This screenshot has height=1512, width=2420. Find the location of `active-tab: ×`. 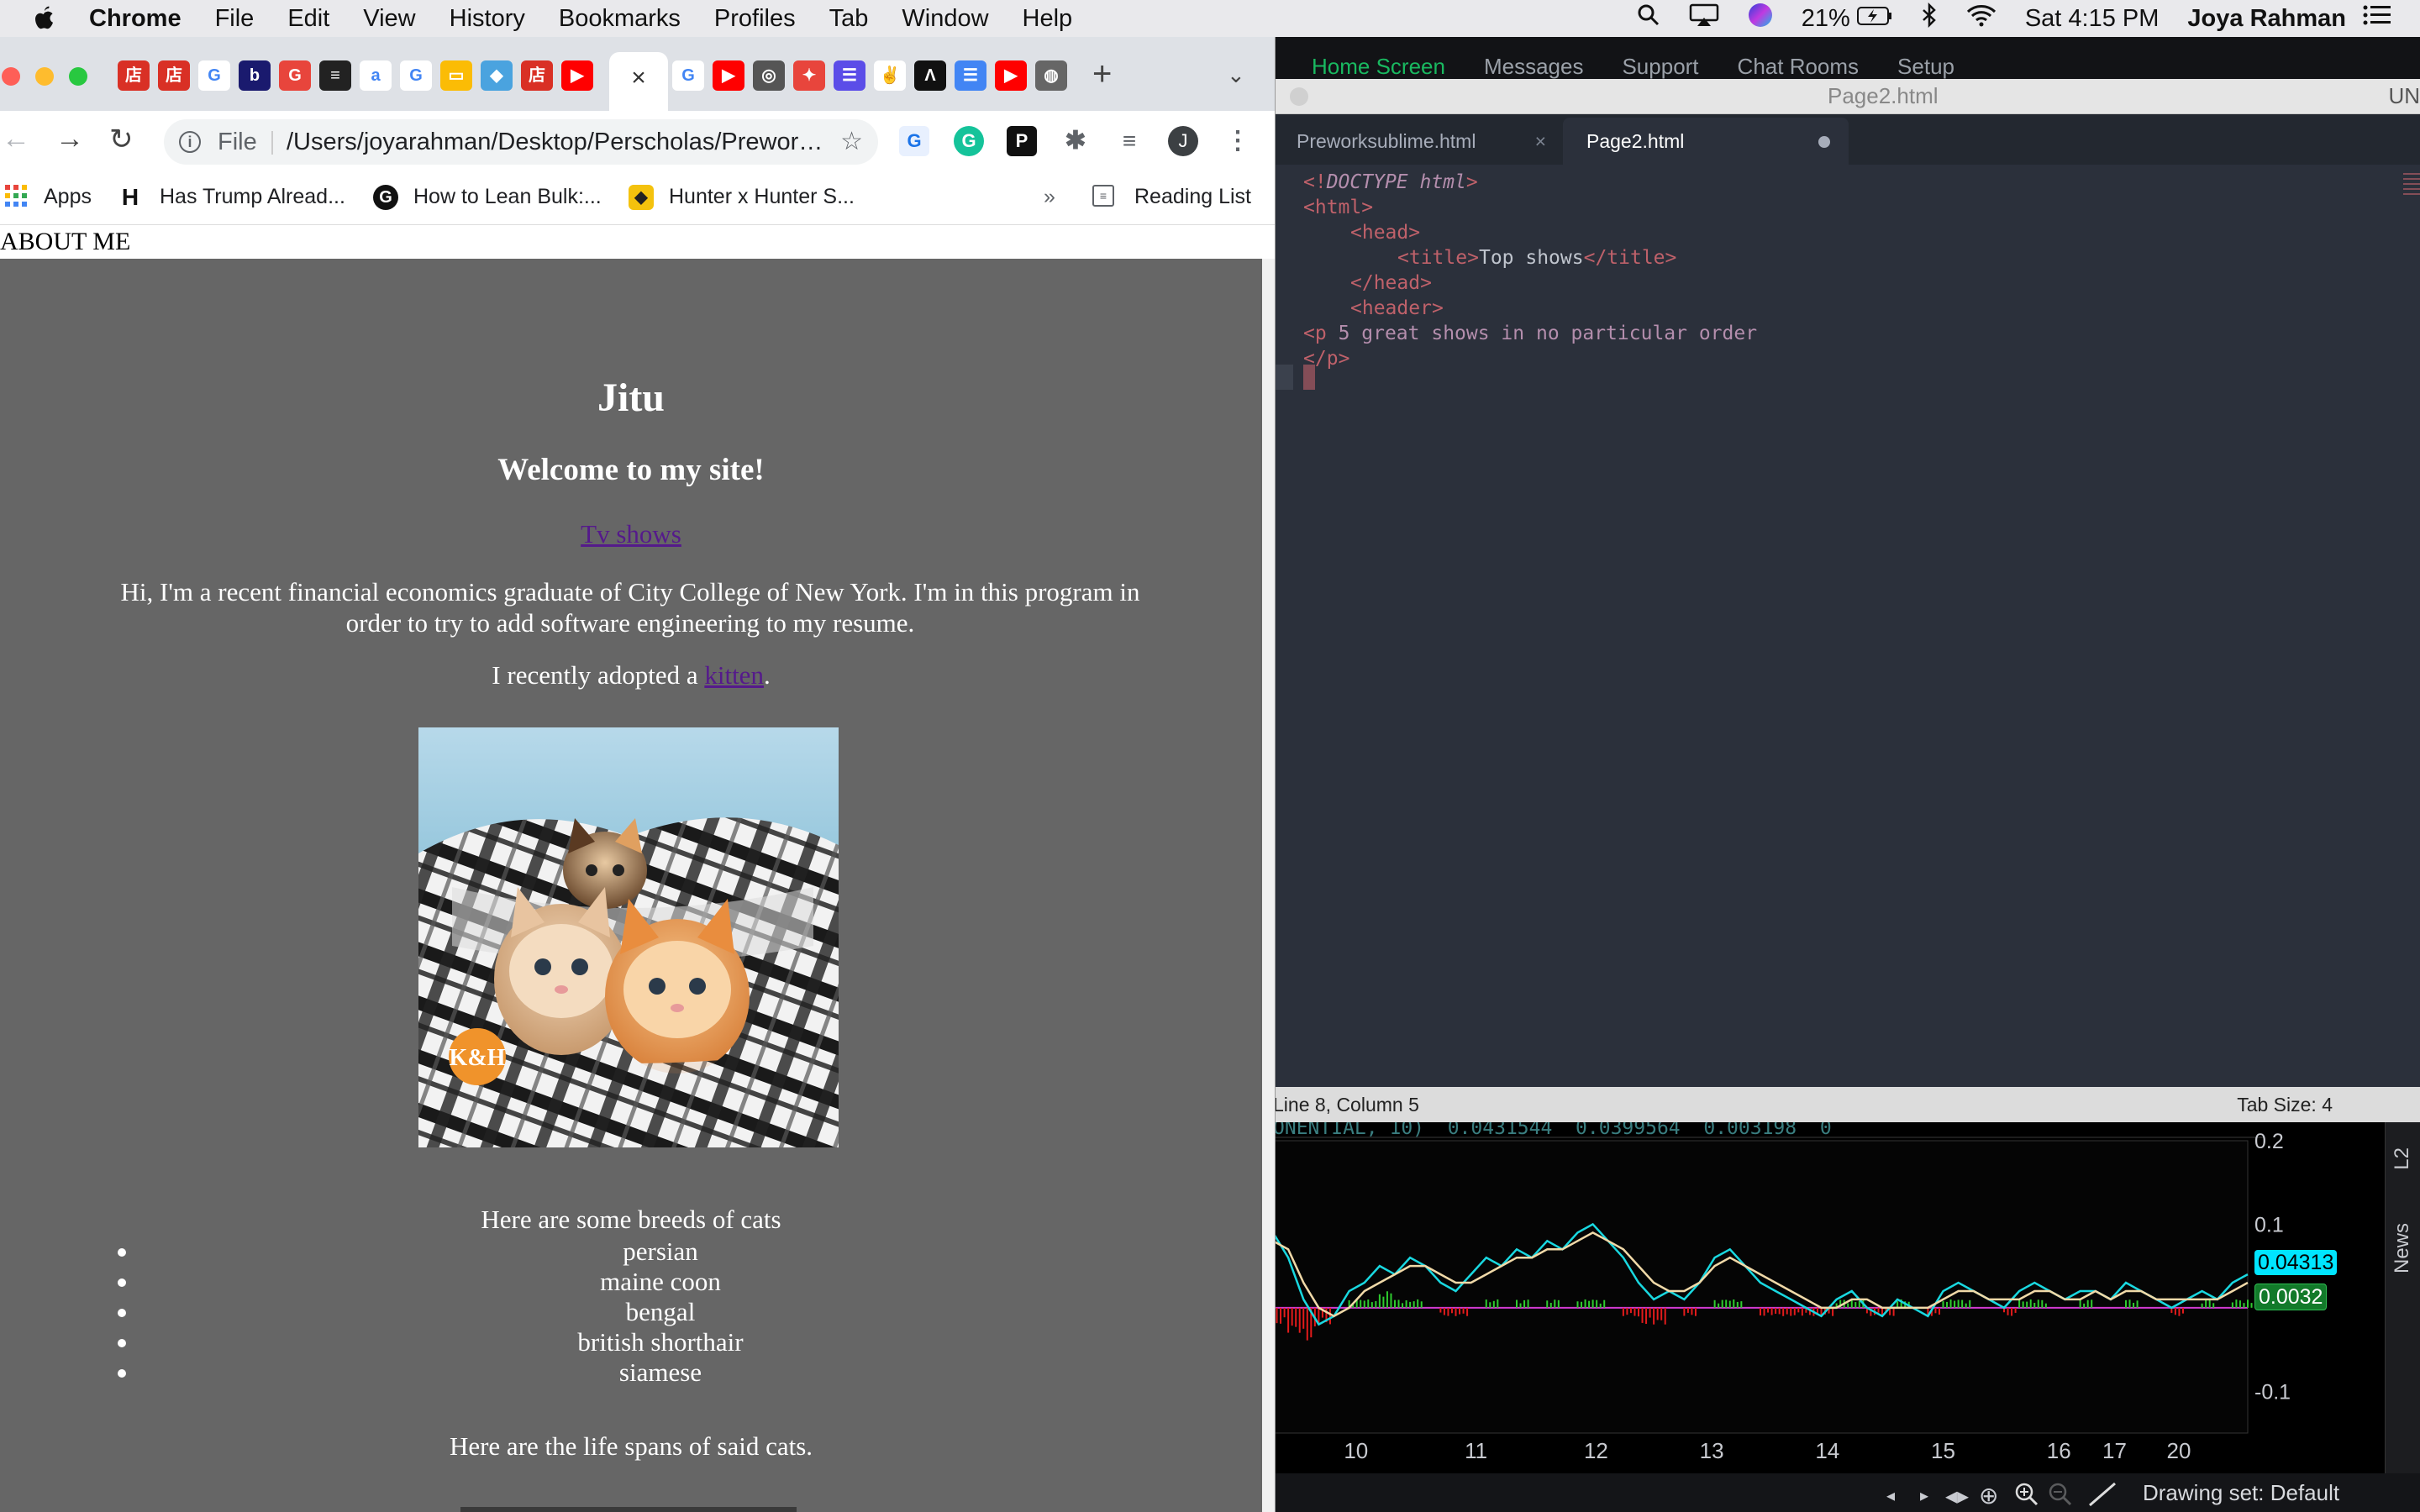

active-tab: × is located at coordinates (638, 81).